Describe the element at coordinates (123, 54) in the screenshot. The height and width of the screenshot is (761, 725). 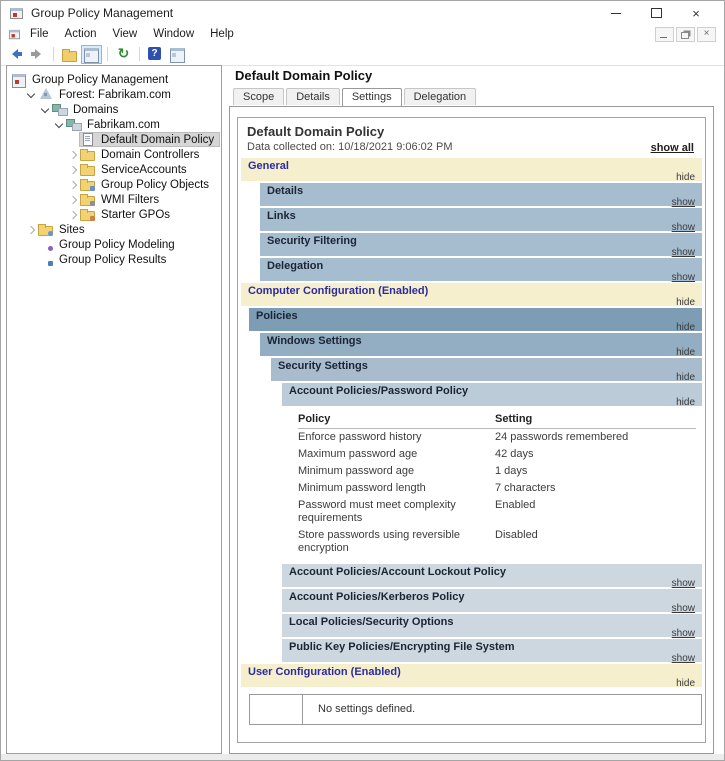
I see `refresh-icon: ↻` at that location.